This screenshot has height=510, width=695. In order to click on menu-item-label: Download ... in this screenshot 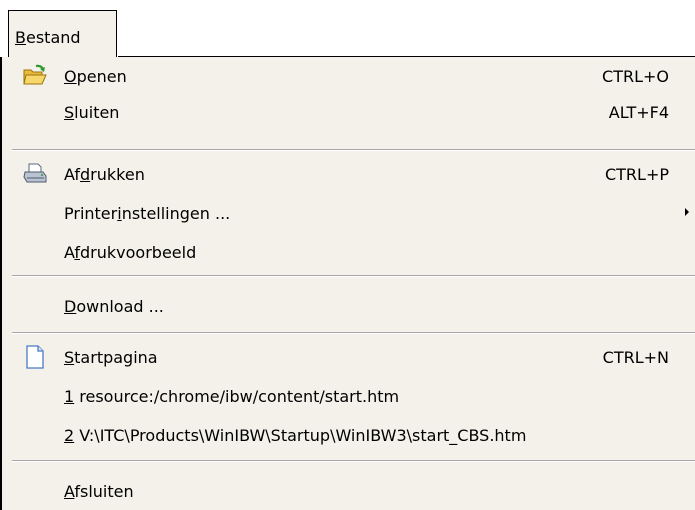, I will do `click(114, 306)`.